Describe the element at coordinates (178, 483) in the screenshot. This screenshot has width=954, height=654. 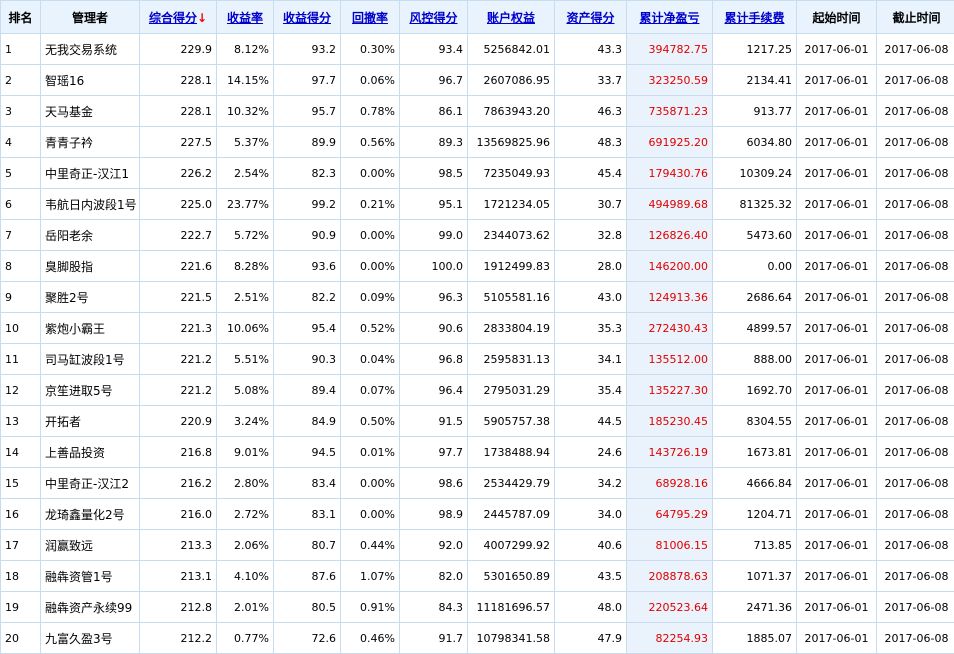
I see `composite-cell: 216.2` at that location.